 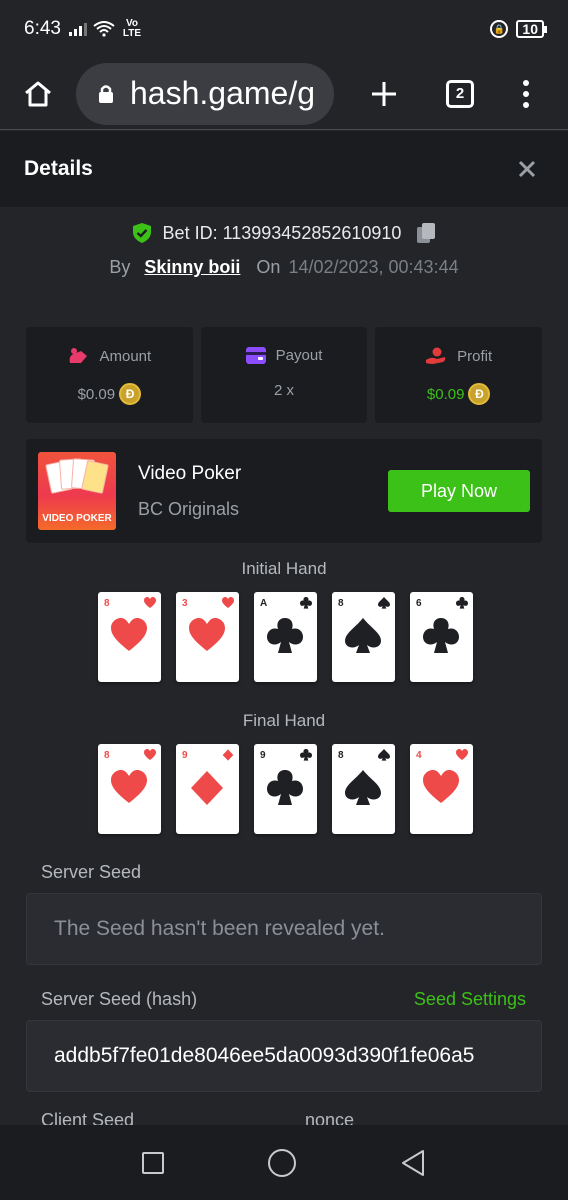 What do you see at coordinates (255, 355) in the screenshot?
I see `wallet-icon` at bounding box center [255, 355].